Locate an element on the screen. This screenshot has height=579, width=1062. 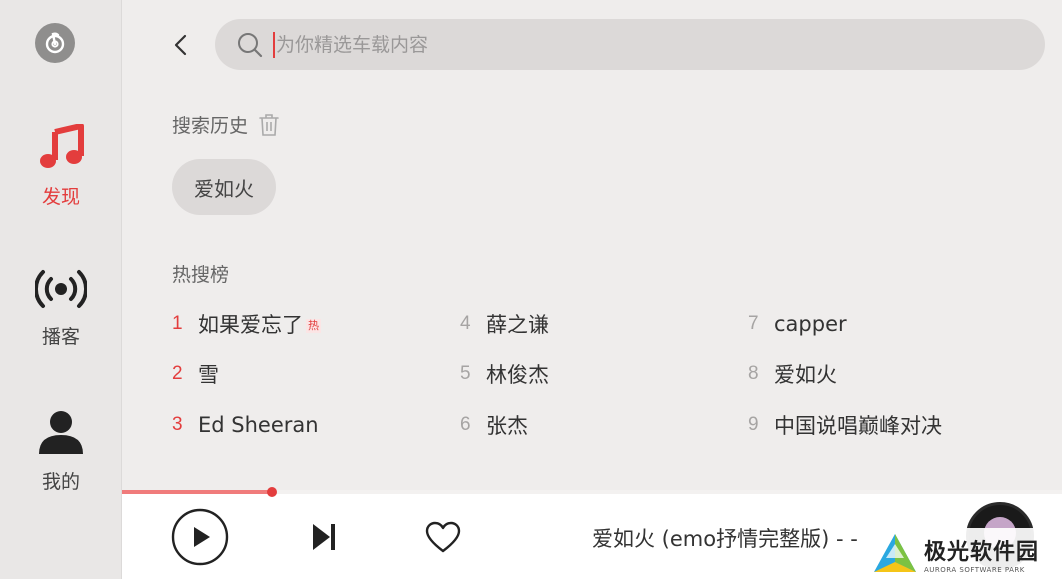
netease-logo-icon is located at coordinates (55, 43).